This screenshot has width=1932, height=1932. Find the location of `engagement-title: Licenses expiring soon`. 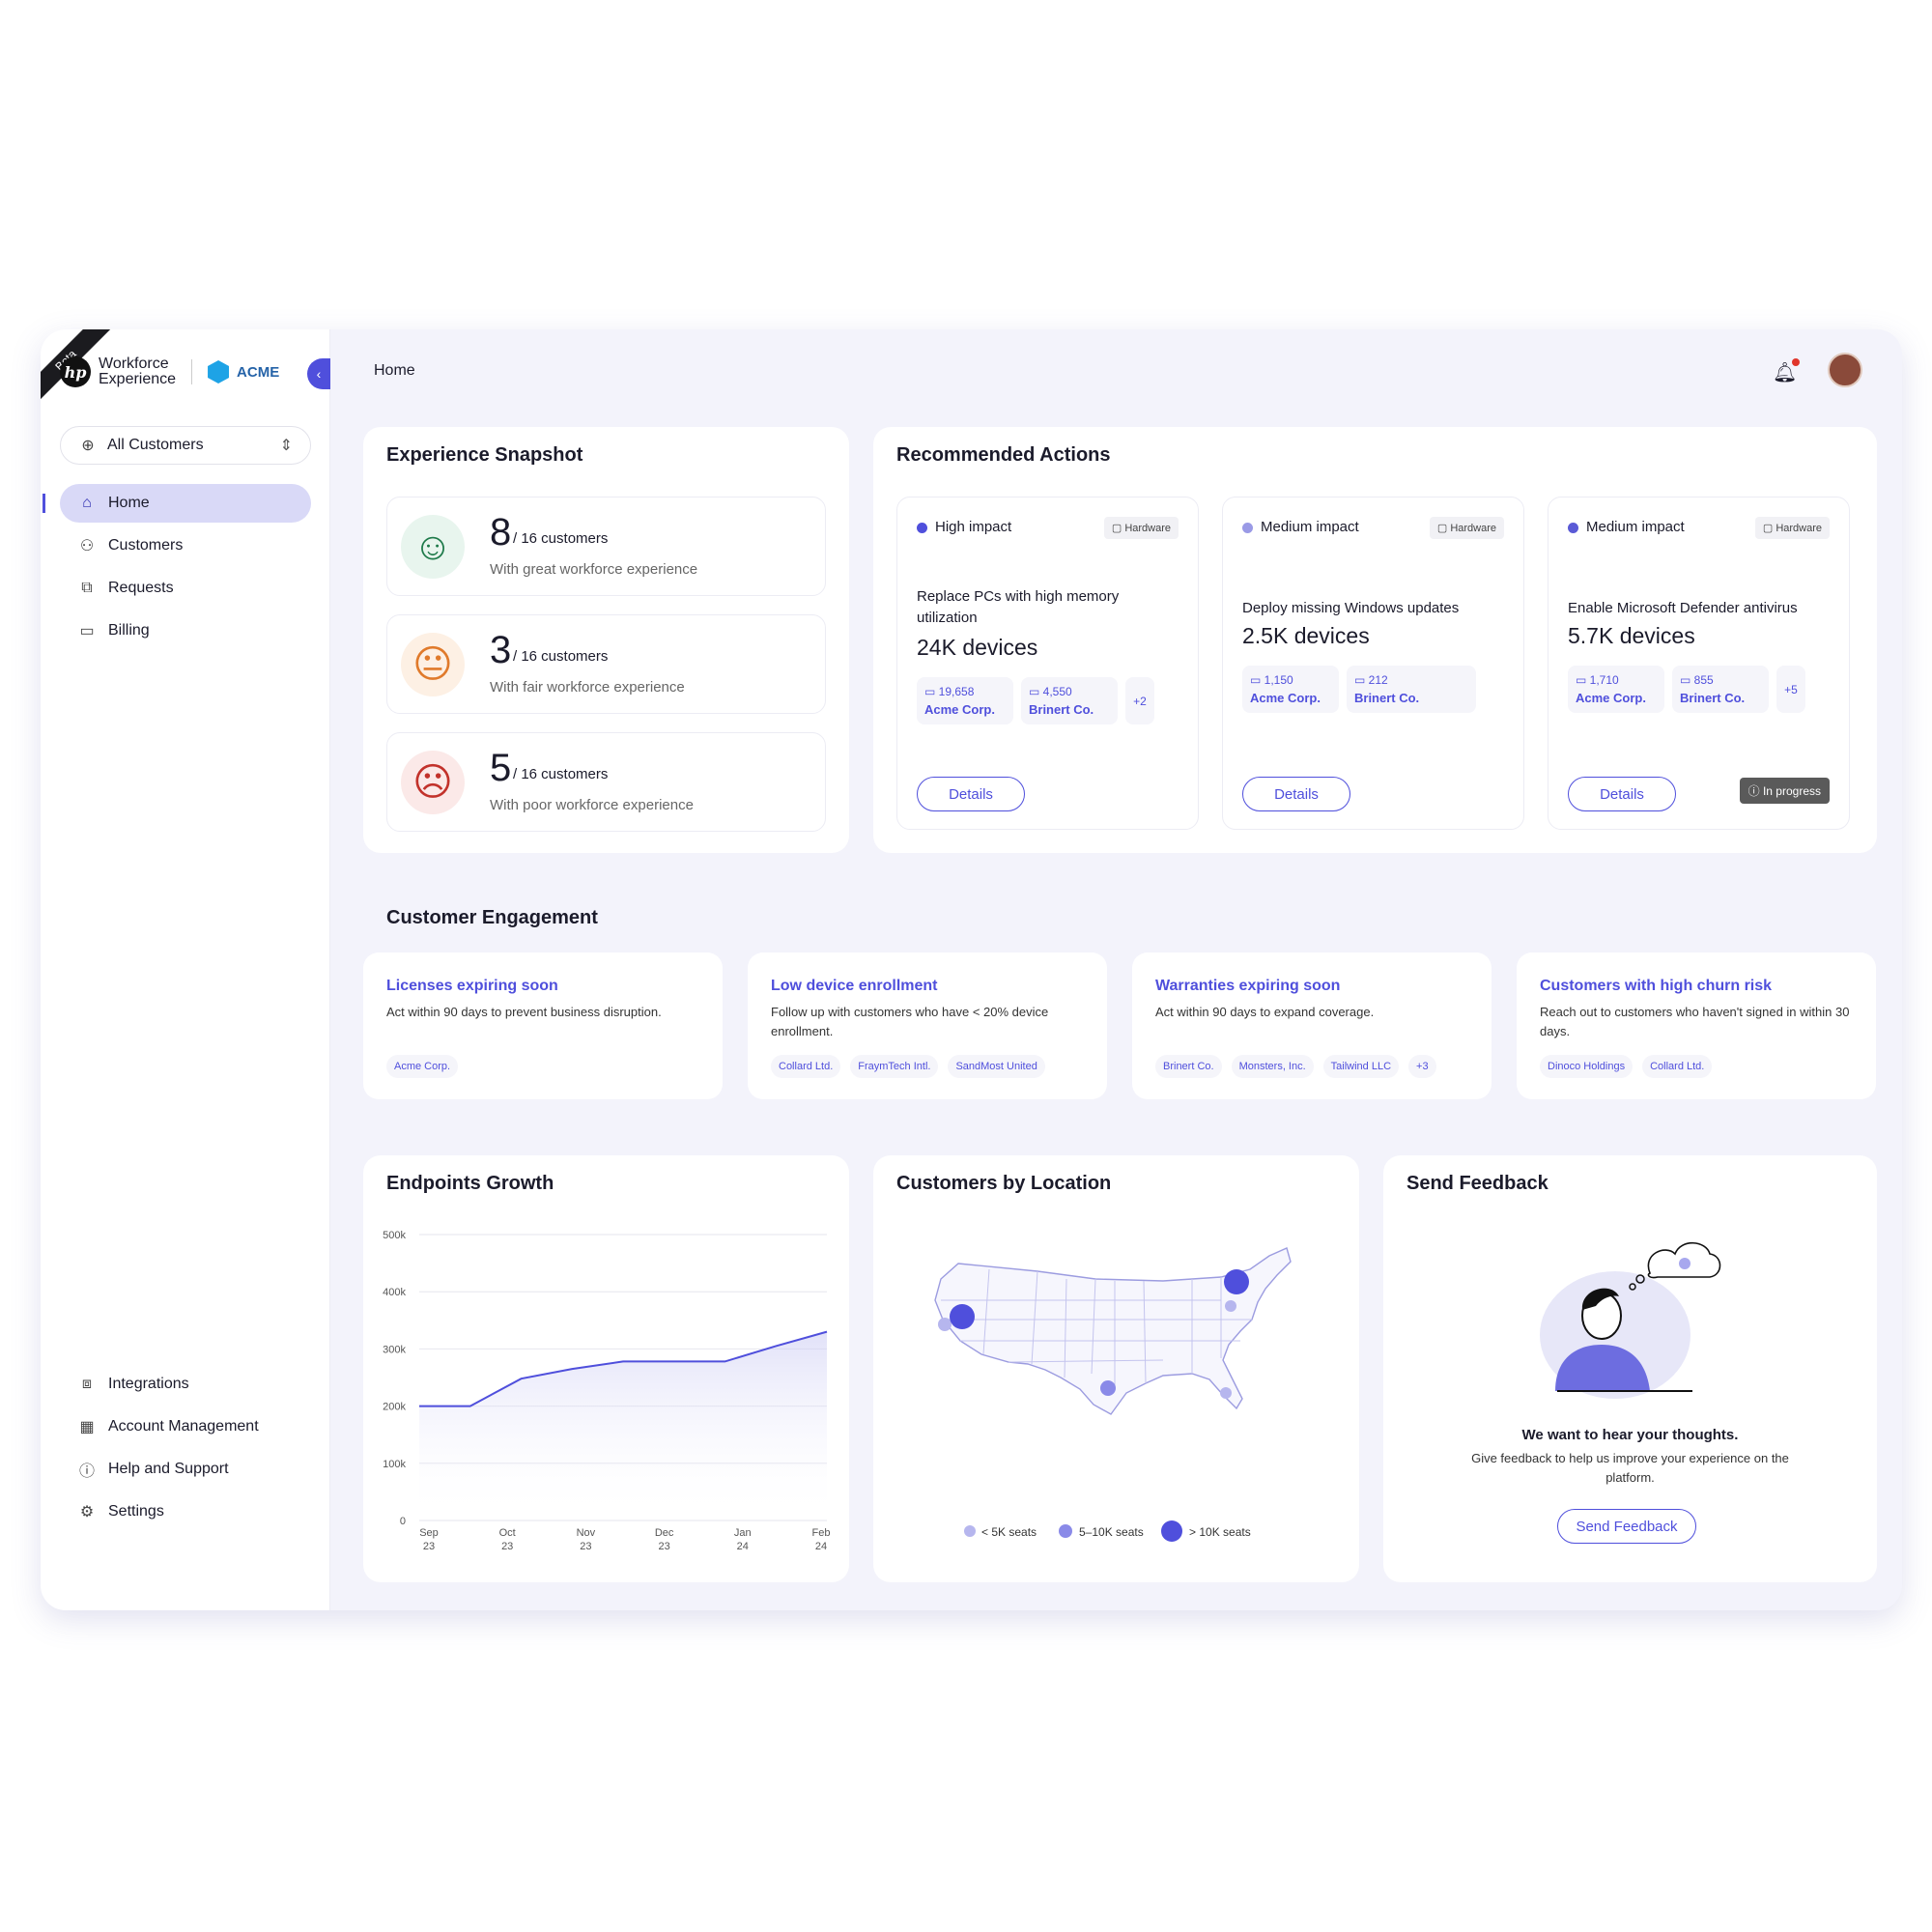

engagement-title: Licenses expiring soon is located at coordinates (472, 986).